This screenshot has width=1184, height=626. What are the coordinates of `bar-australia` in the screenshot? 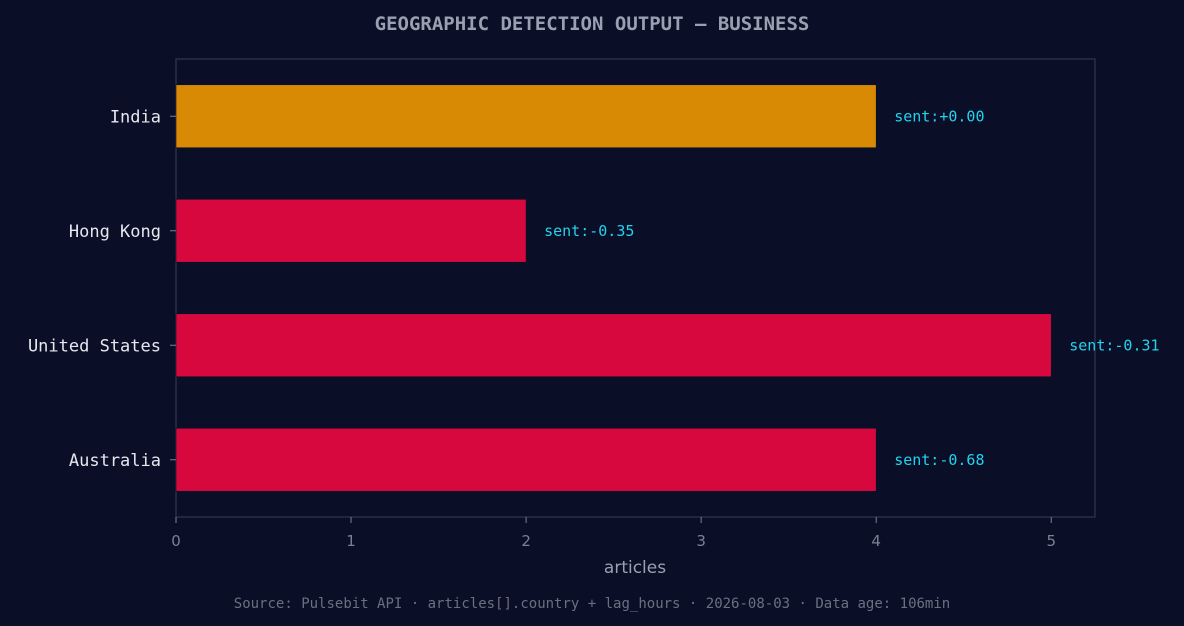 It's located at (526, 459).